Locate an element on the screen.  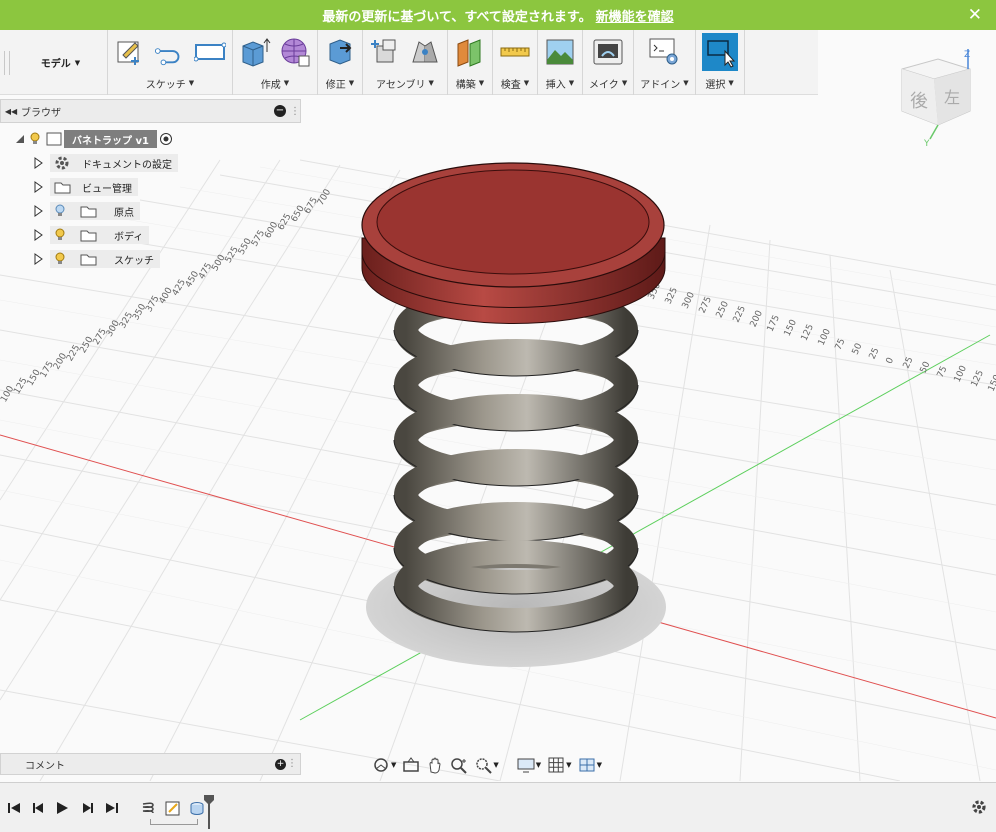
tree-item-sketches: スケッチ is located at coordinates (96, 259).